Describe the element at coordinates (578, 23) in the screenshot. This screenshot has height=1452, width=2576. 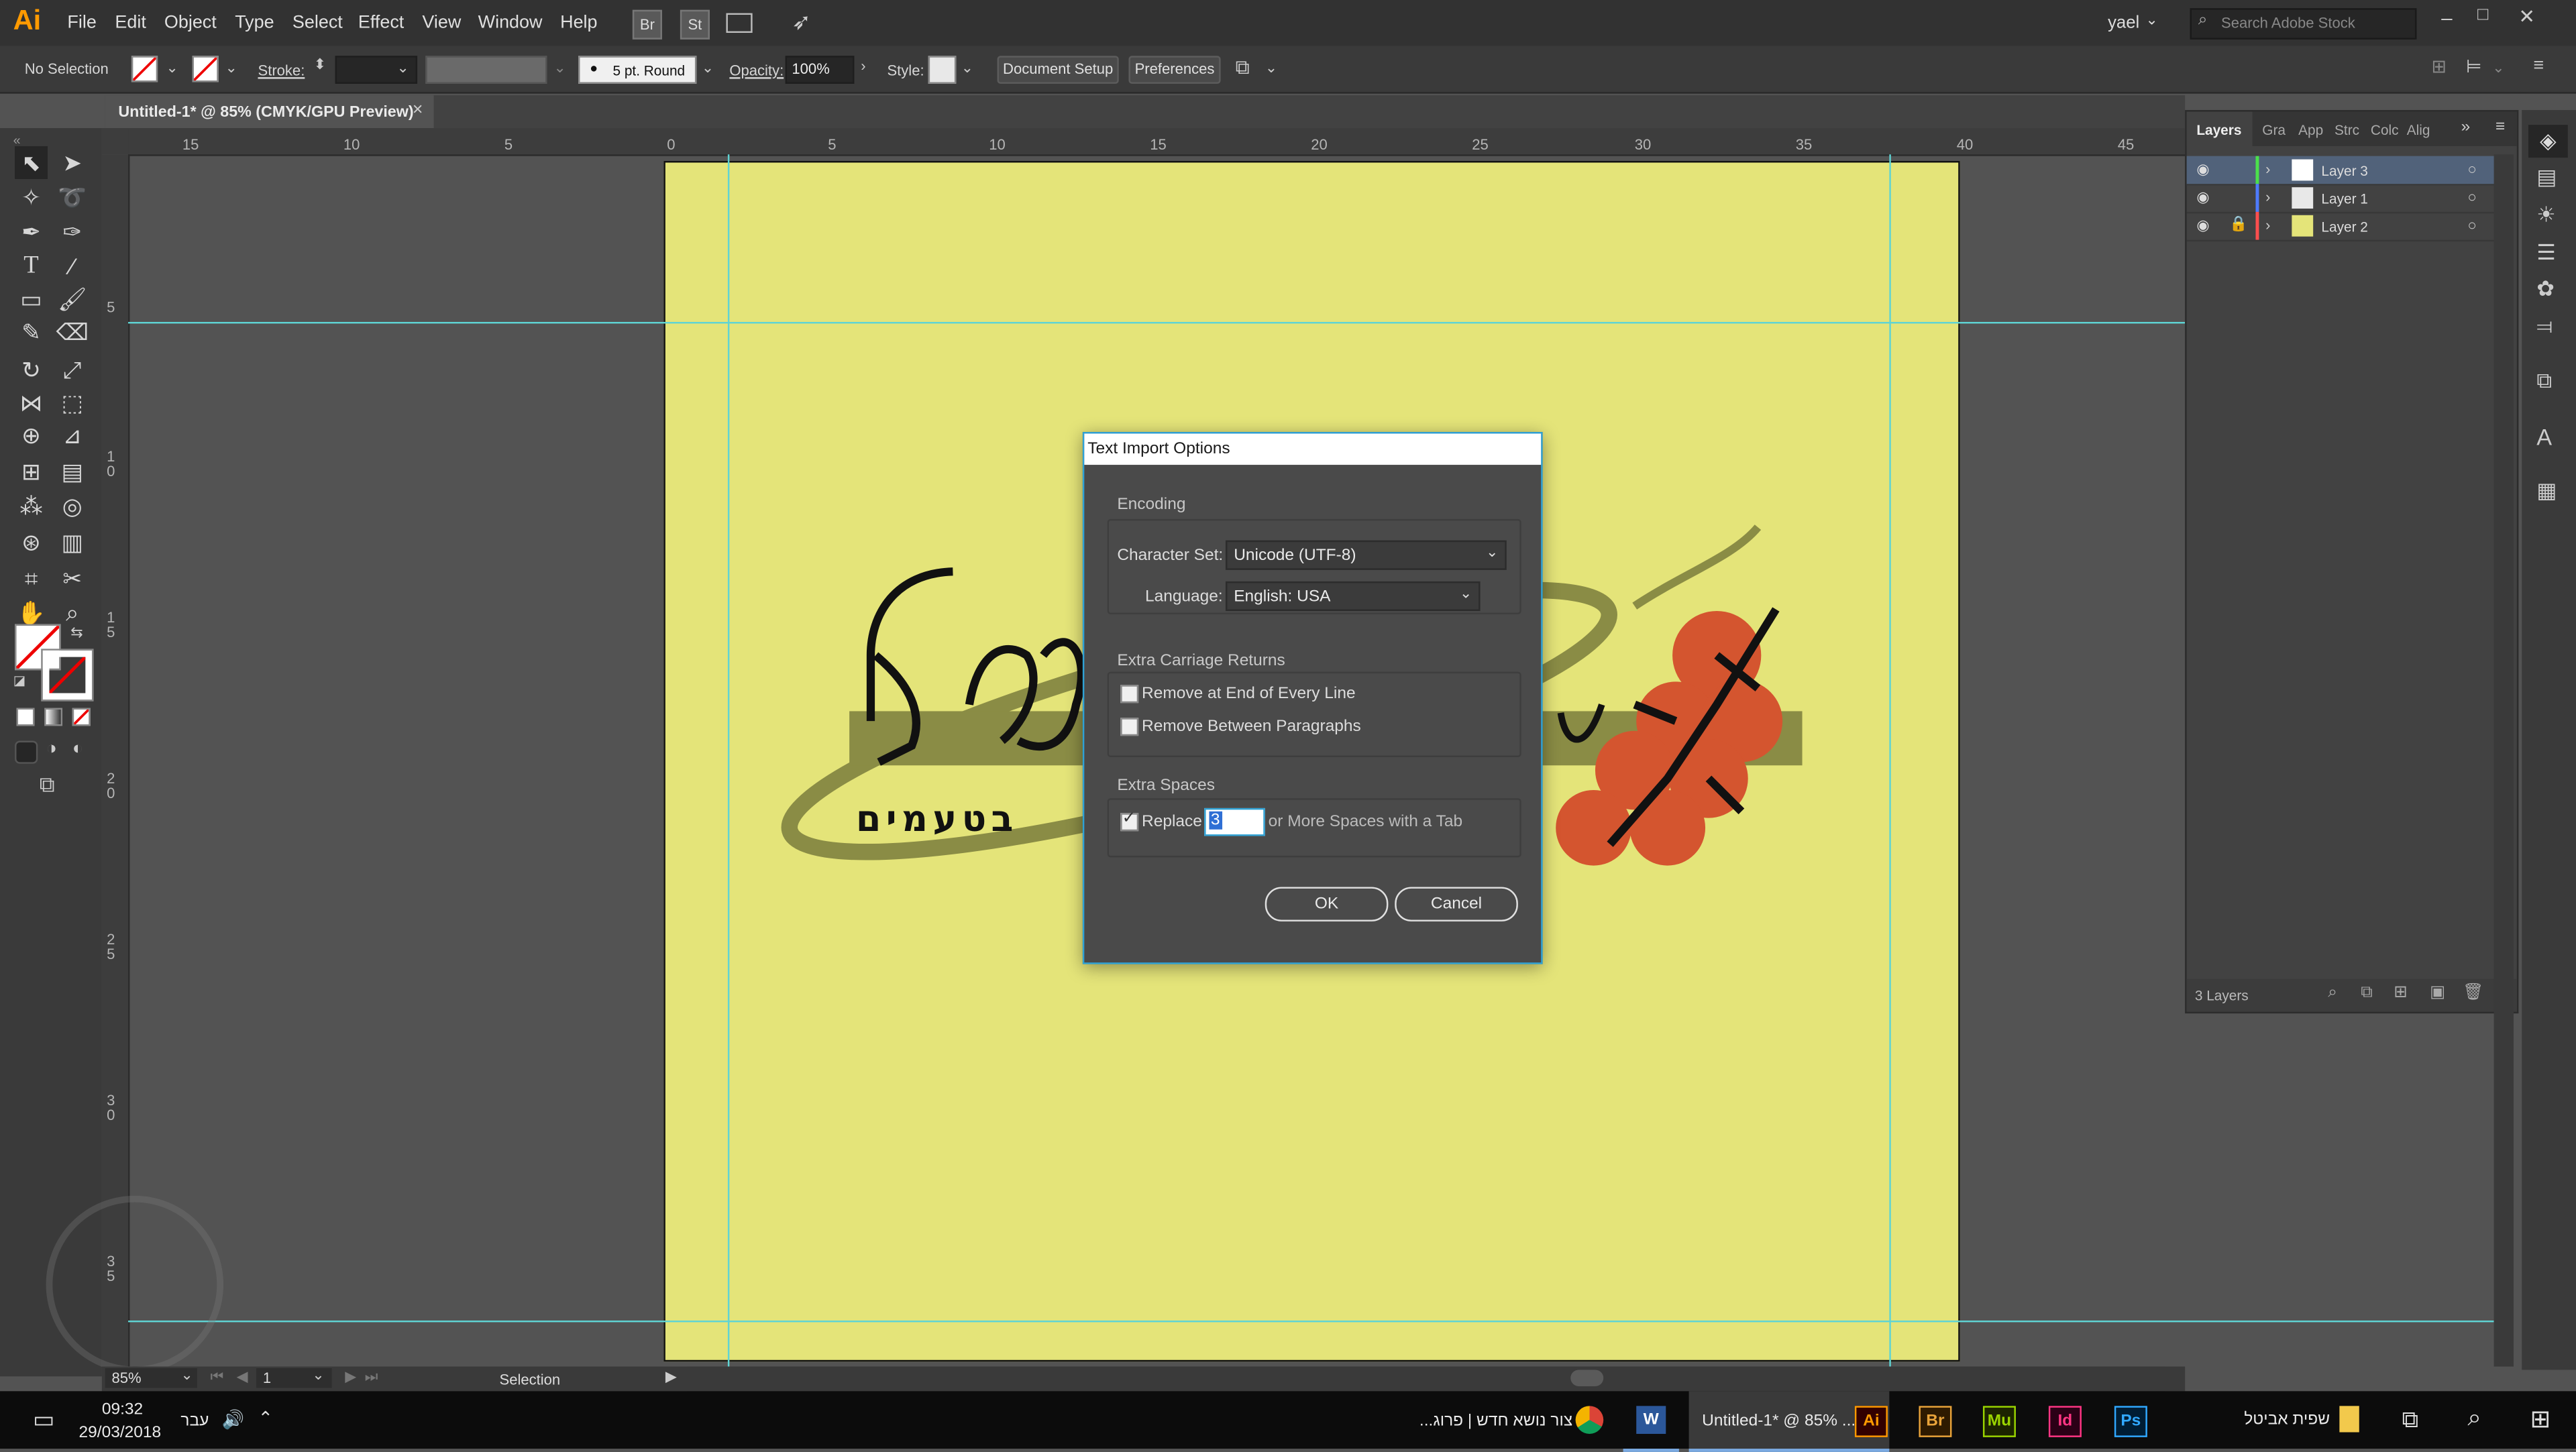
I see `menu-help: Help` at that location.